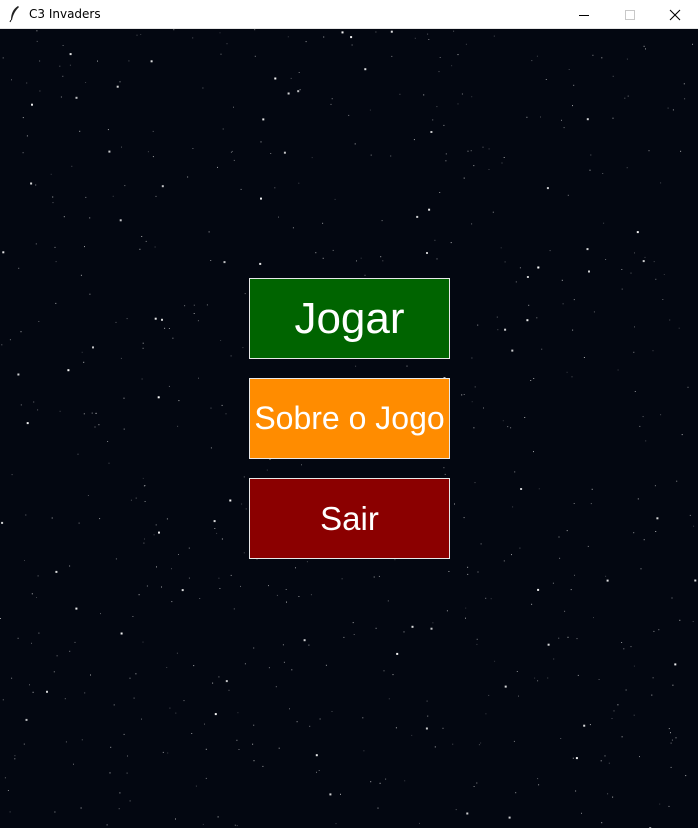 Image resolution: width=698 pixels, height=828 pixels. What do you see at coordinates (630, 14) in the screenshot?
I see `maximize-button` at bounding box center [630, 14].